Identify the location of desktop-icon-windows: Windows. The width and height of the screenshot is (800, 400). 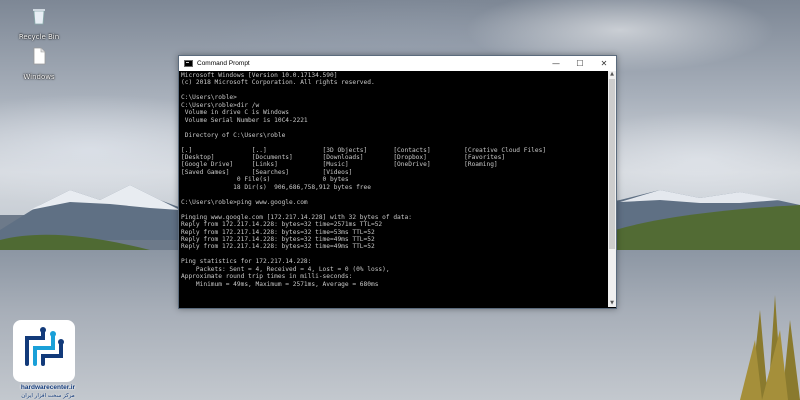
(39, 63).